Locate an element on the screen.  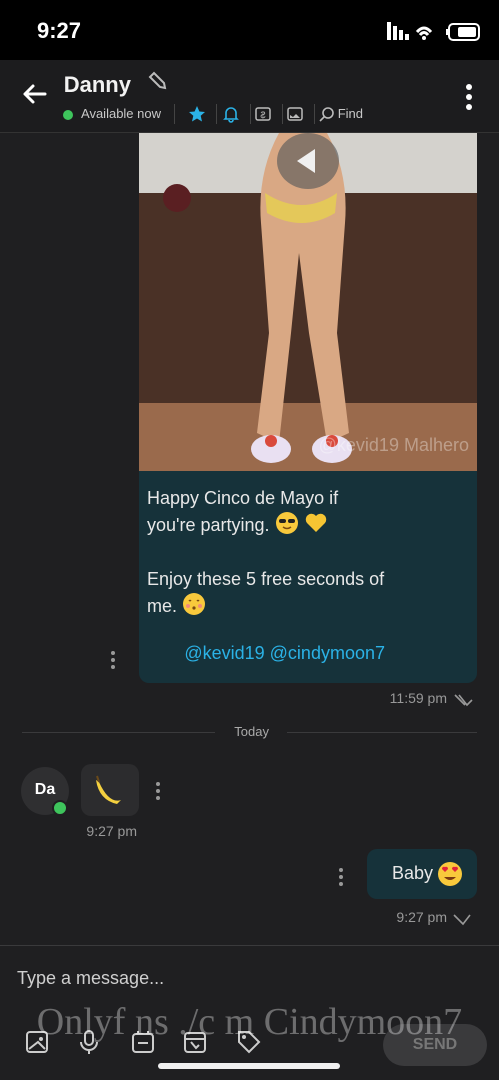
message-time: 11:59 pm is located at coordinates (418, 698).